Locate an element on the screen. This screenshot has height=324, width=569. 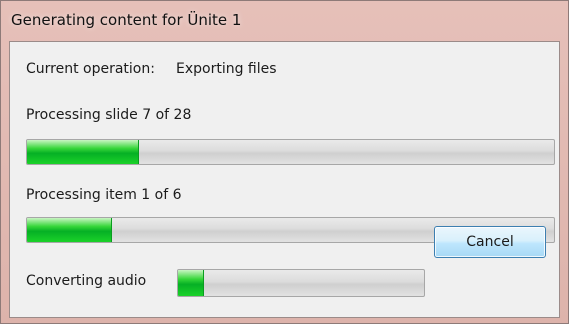
current-operation-label: Current operation: is located at coordinates (90, 69).